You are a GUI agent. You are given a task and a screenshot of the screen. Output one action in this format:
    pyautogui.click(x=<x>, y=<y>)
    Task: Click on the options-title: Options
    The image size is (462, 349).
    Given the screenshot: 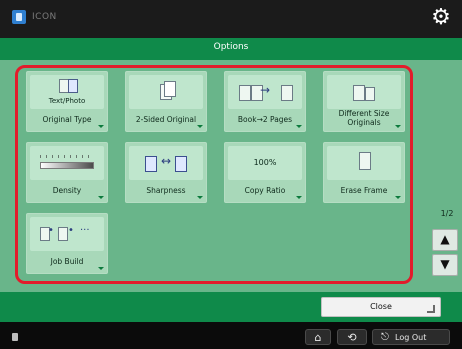 What is the action you would take?
    pyautogui.click(x=231, y=47)
    